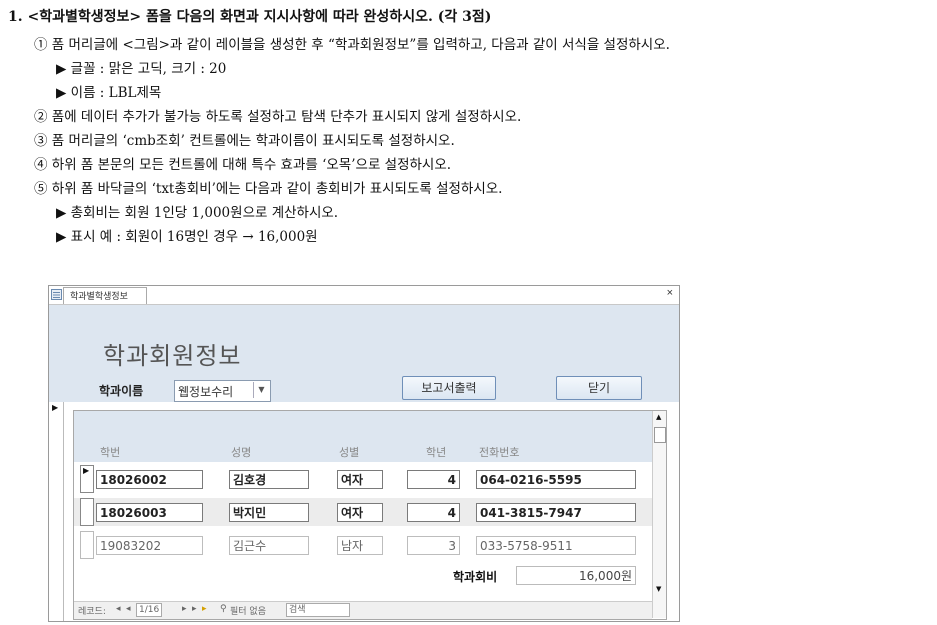 The width and height of the screenshot is (937, 625). I want to click on cell-name: 박지민, so click(269, 512).